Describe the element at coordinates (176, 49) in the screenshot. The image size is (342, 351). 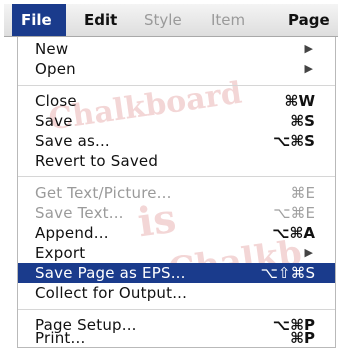
I see `menu-item-new: New ▶` at that location.